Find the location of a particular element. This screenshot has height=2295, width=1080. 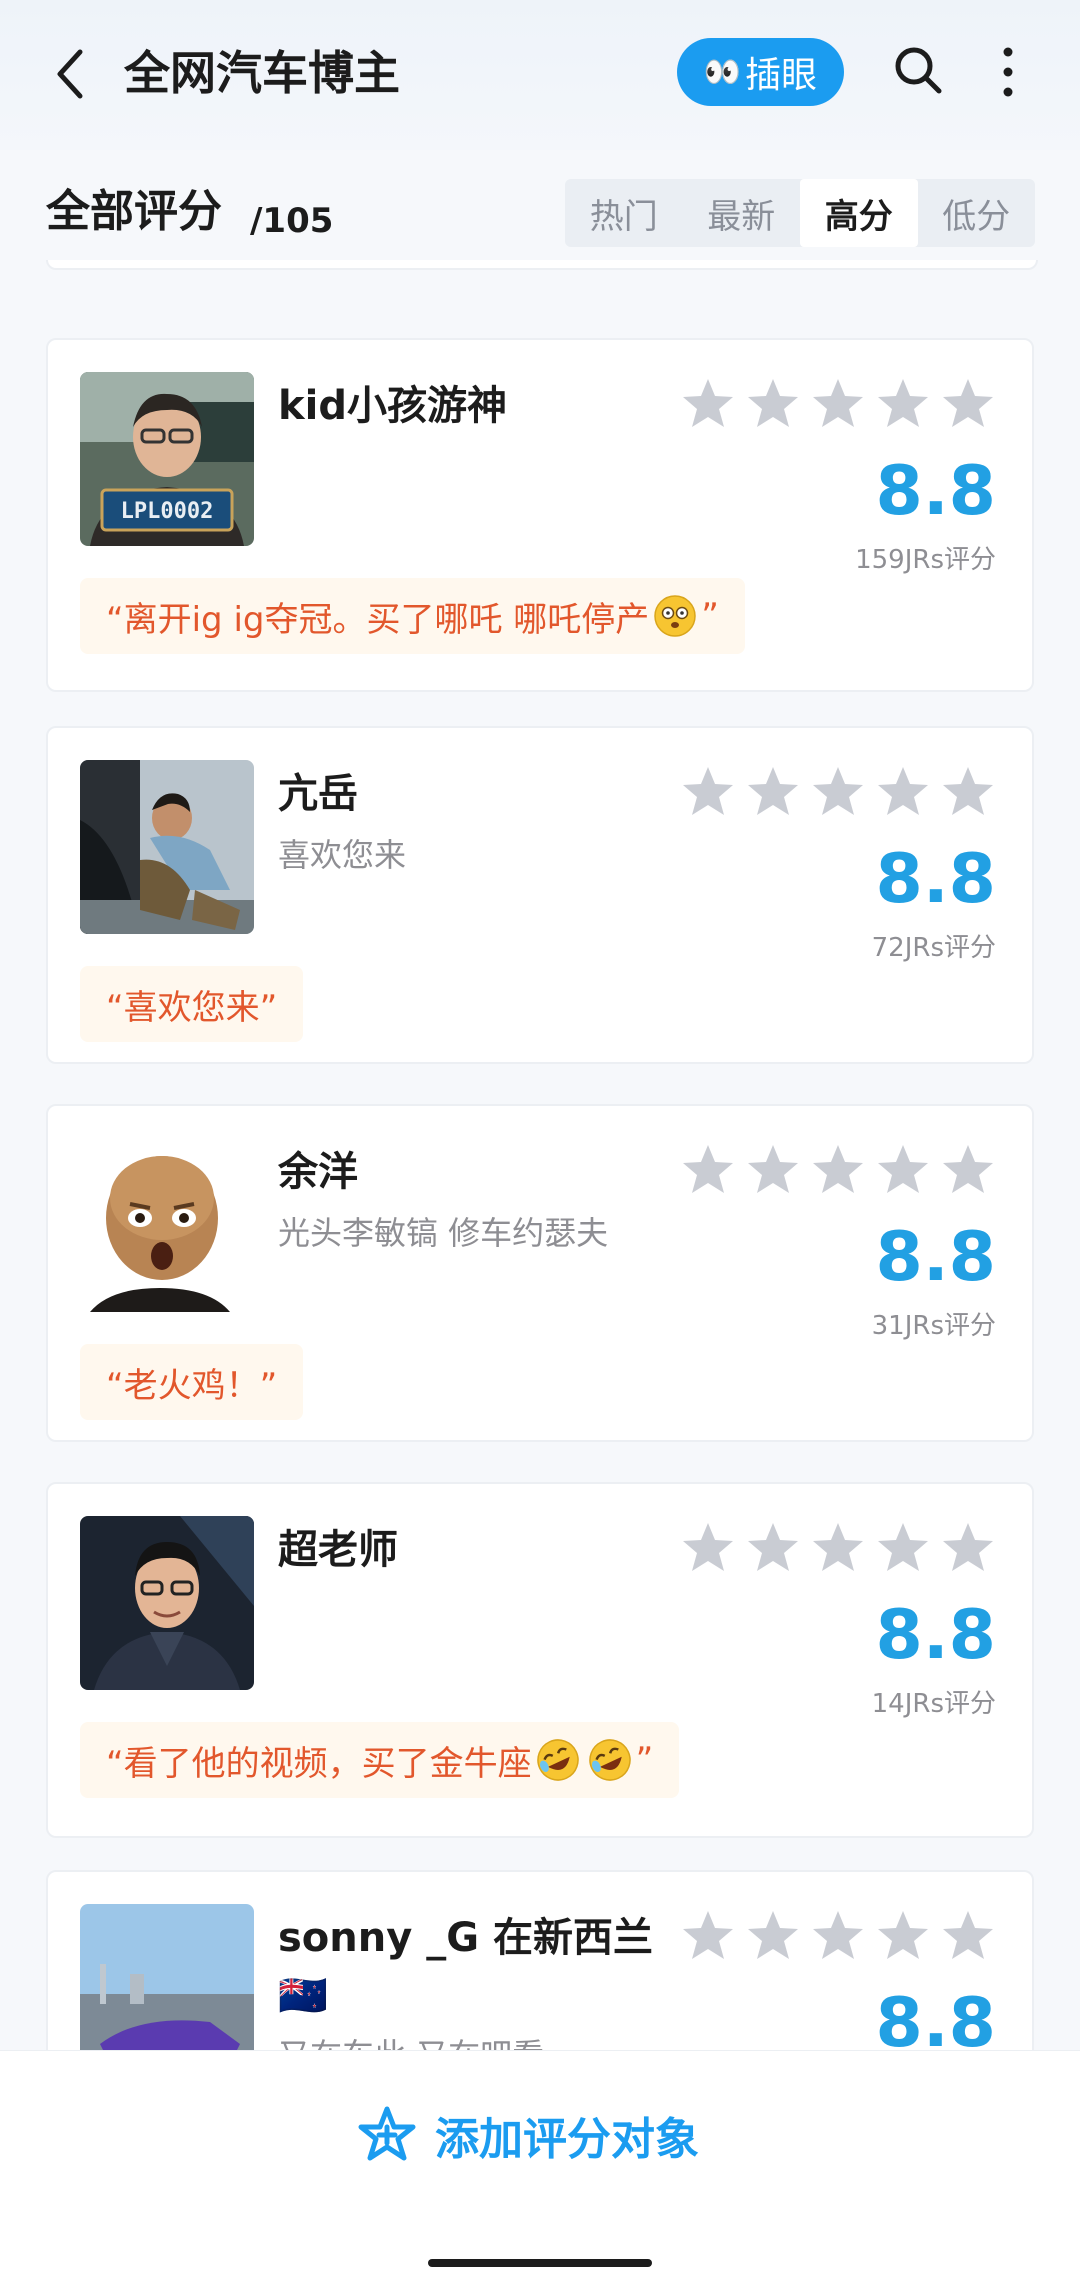

eyes-icon: 👀 is located at coordinates (722, 72).